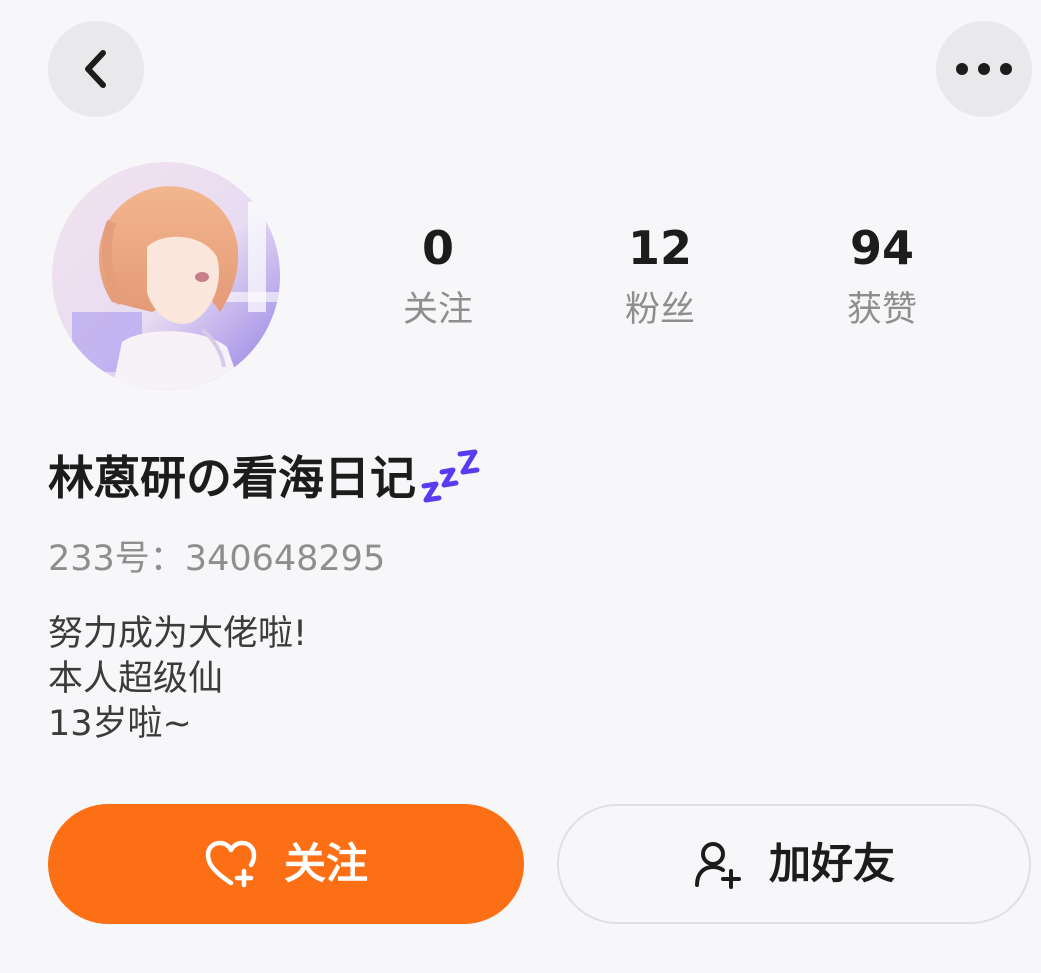 The width and height of the screenshot is (1041, 973). Describe the element at coordinates (831, 863) in the screenshot. I see `add-friend-label: 加好友` at that location.